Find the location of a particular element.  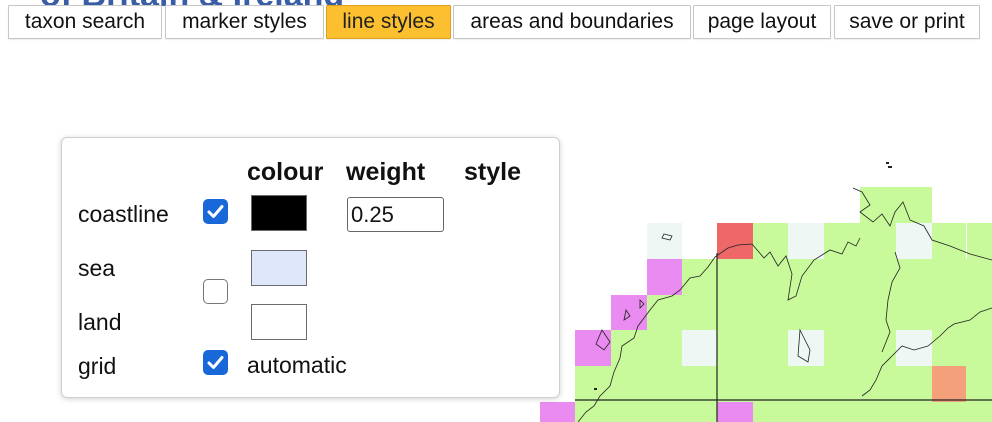

grid-label: grid is located at coordinates (97, 366).